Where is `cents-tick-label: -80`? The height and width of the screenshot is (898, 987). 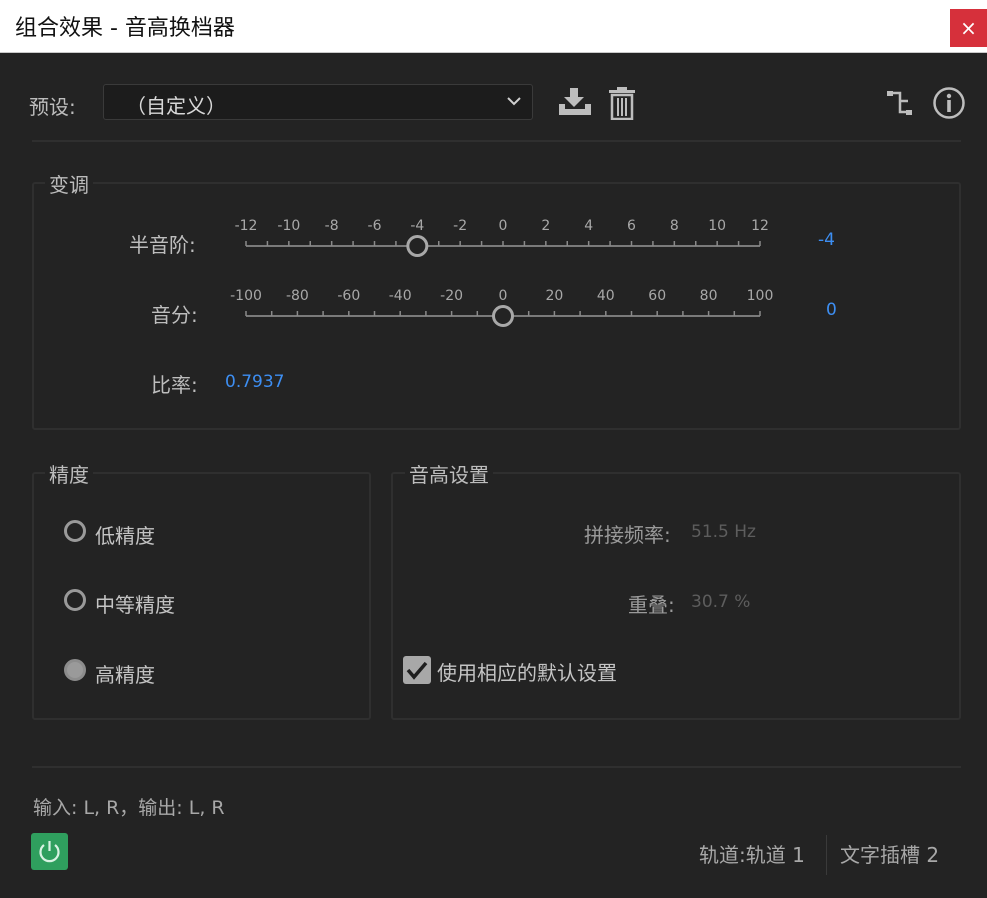 cents-tick-label: -80 is located at coordinates (297, 296).